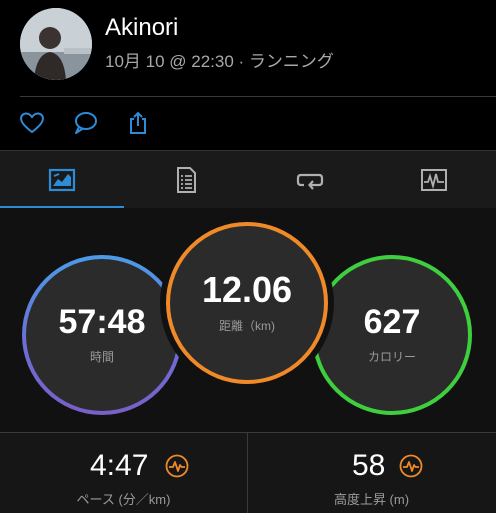 This screenshot has width=496, height=513. I want to click on like-button, so click(32, 123).